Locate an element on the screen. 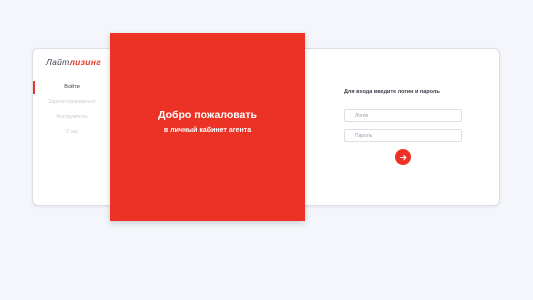 The width and height of the screenshot is (533, 300). arrow-right-icon is located at coordinates (402, 157).